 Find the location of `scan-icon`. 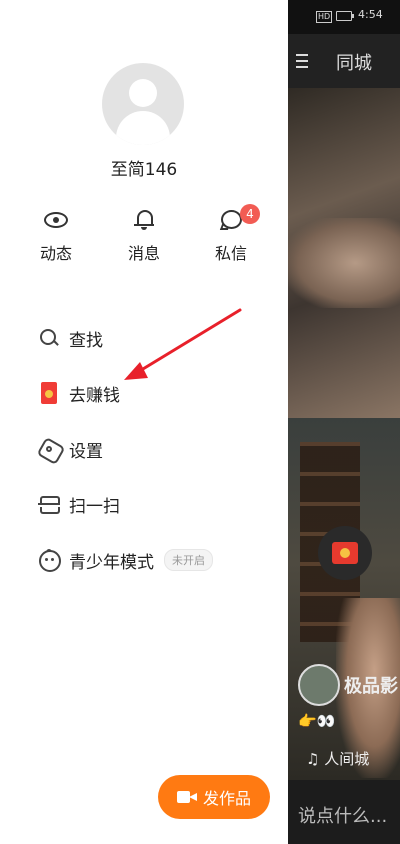

scan-icon is located at coordinates (49, 504).